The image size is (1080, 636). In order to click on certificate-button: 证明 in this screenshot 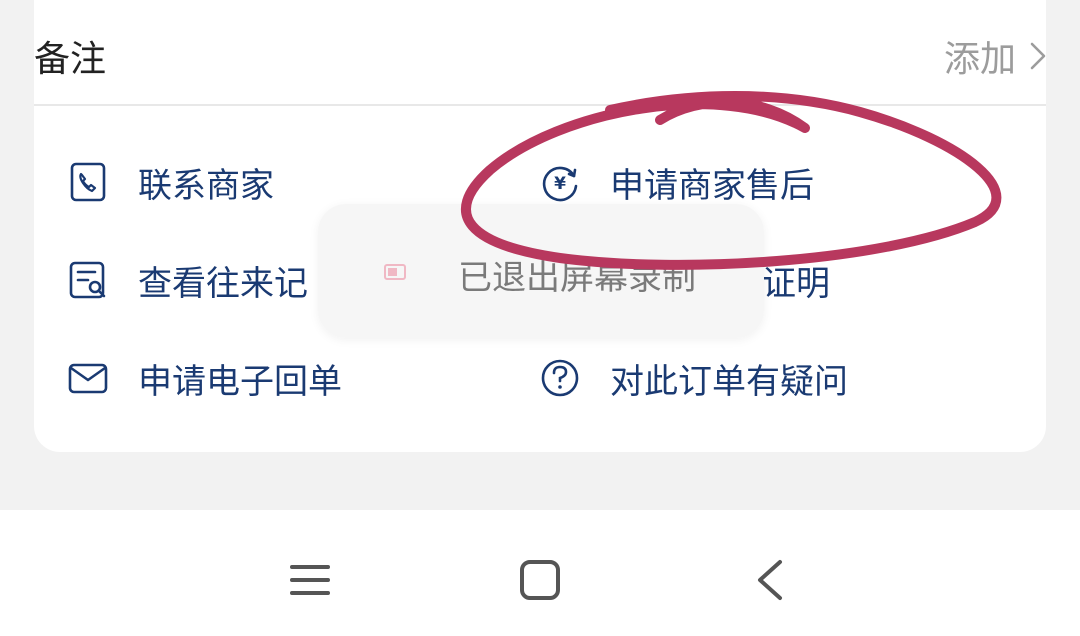, I will do `click(796, 280)`.